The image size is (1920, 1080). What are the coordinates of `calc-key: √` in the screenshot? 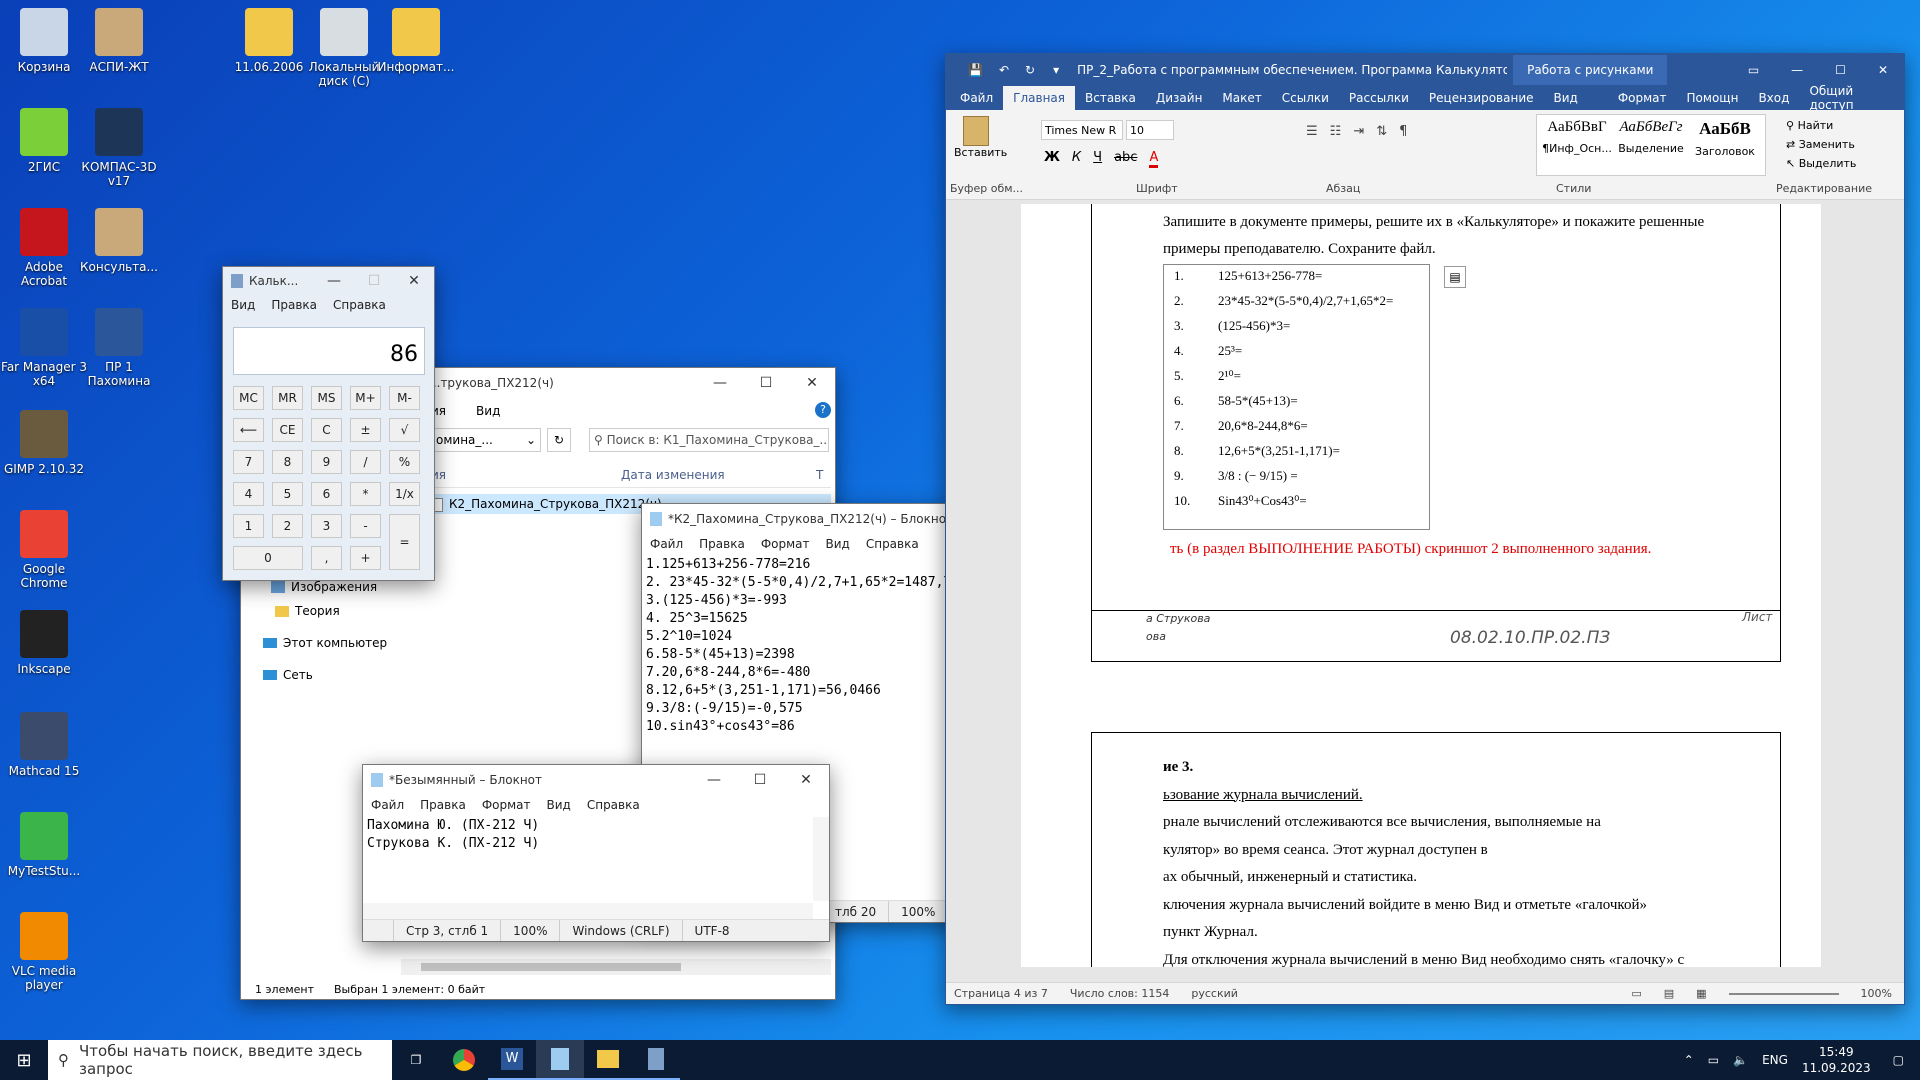 It's located at (404, 430).